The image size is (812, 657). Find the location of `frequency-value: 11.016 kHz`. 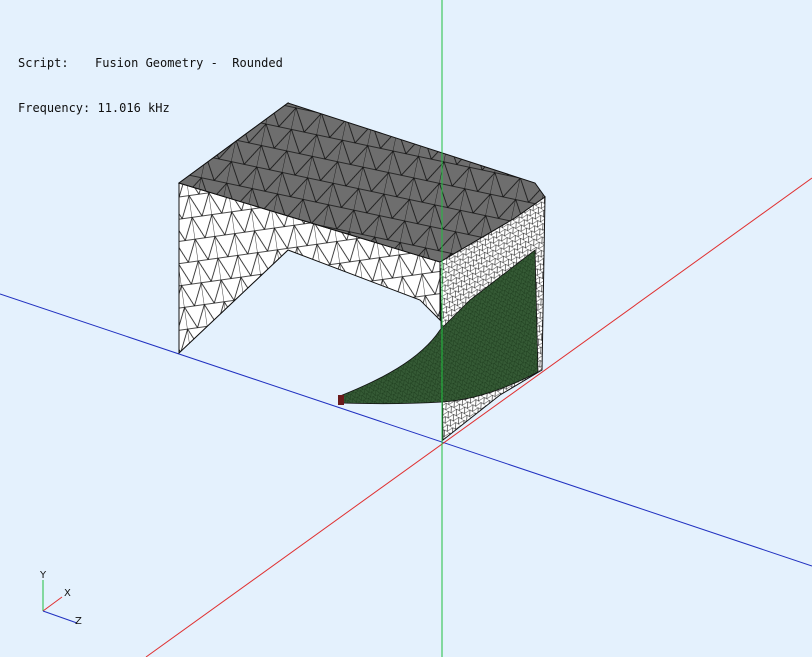

frequency-value: 11.016 kHz is located at coordinates (133, 108).